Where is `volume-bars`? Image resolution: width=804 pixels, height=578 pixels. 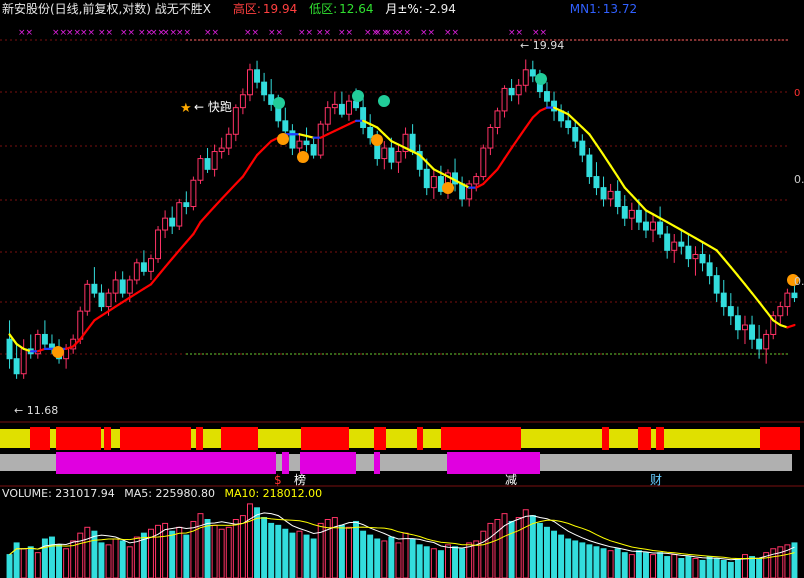
volume-bars is located at coordinates (402, 540).